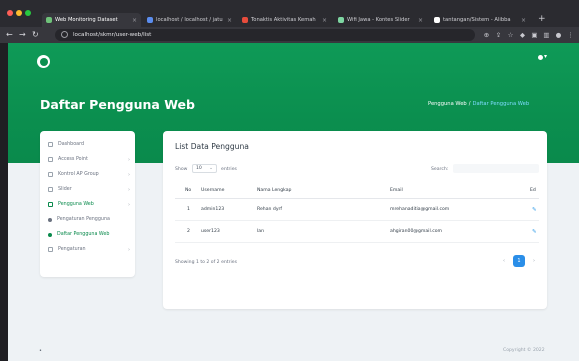 Image resolution: width=579 pixels, height=361 pixels. Describe the element at coordinates (76, 204) in the screenshot. I see `sidebar-item-label: Pengguna Web` at that location.